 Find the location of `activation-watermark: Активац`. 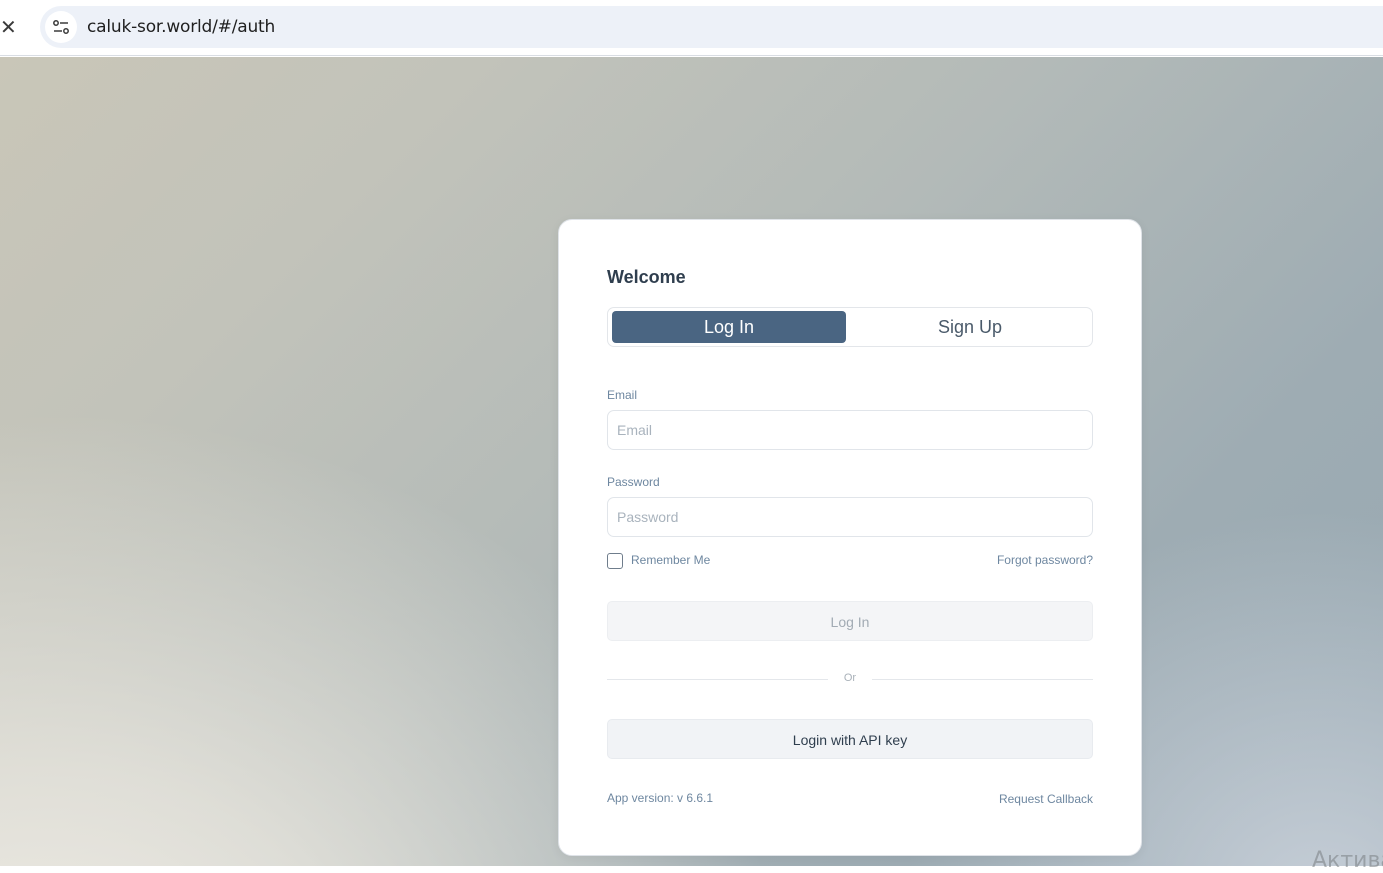

activation-watermark: Активац is located at coordinates (1347, 860).